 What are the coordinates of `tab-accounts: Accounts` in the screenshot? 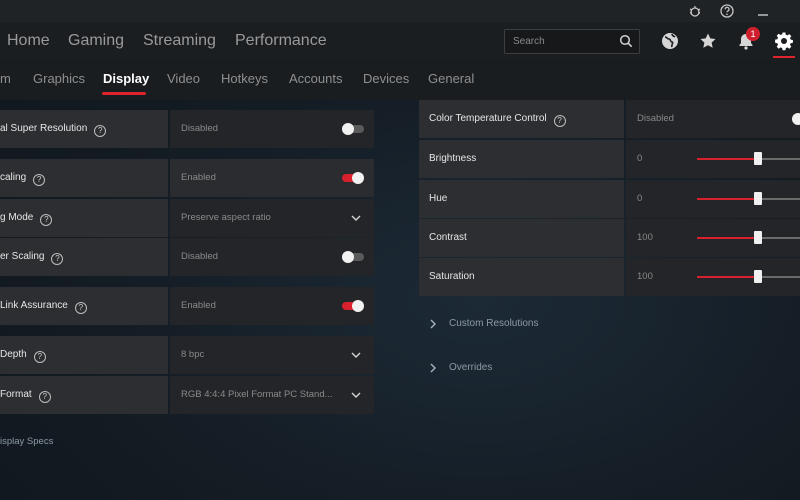 It's located at (315, 80).